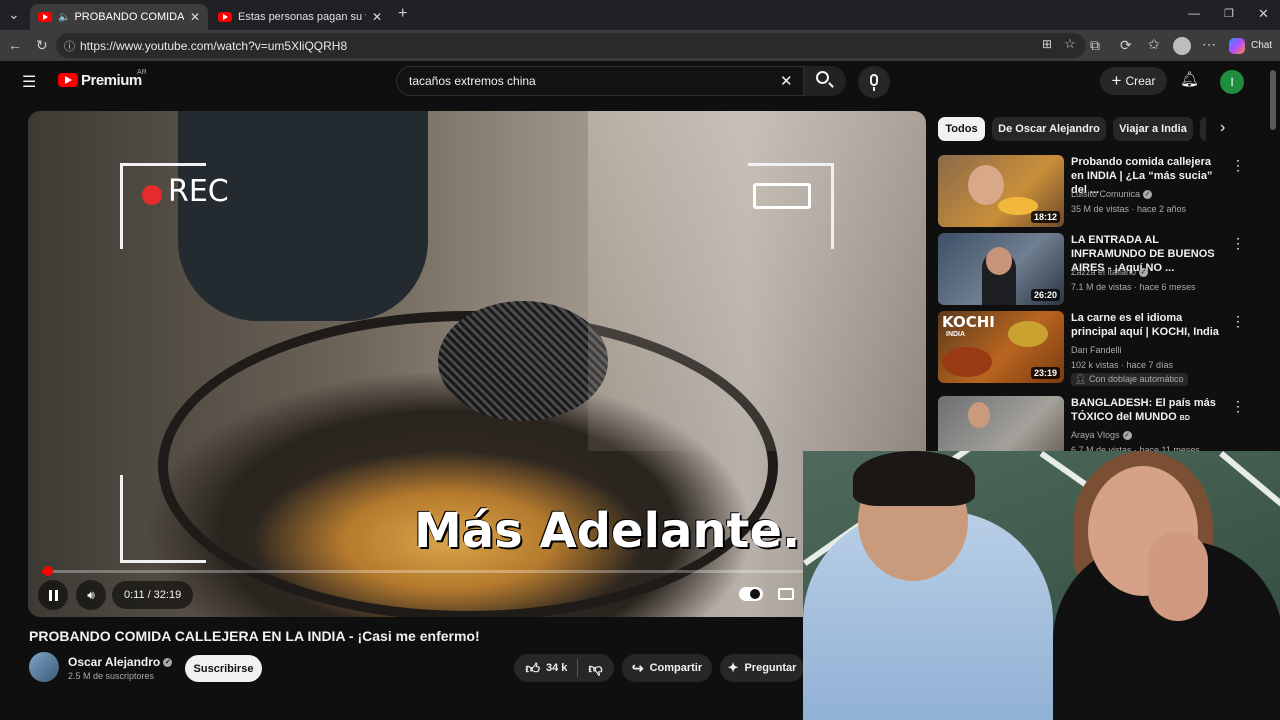 Image resolution: width=1280 pixels, height=720 pixels. What do you see at coordinates (1261, 45) in the screenshot?
I see `chat-label: Chat` at bounding box center [1261, 45].